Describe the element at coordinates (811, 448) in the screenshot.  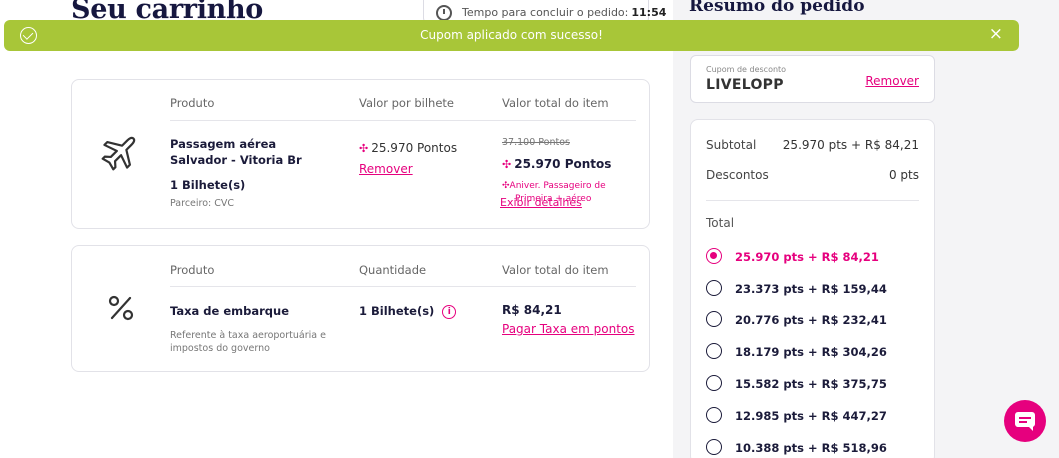
I see `payment-option-label: 10.388 pts + R$ 518,96` at that location.